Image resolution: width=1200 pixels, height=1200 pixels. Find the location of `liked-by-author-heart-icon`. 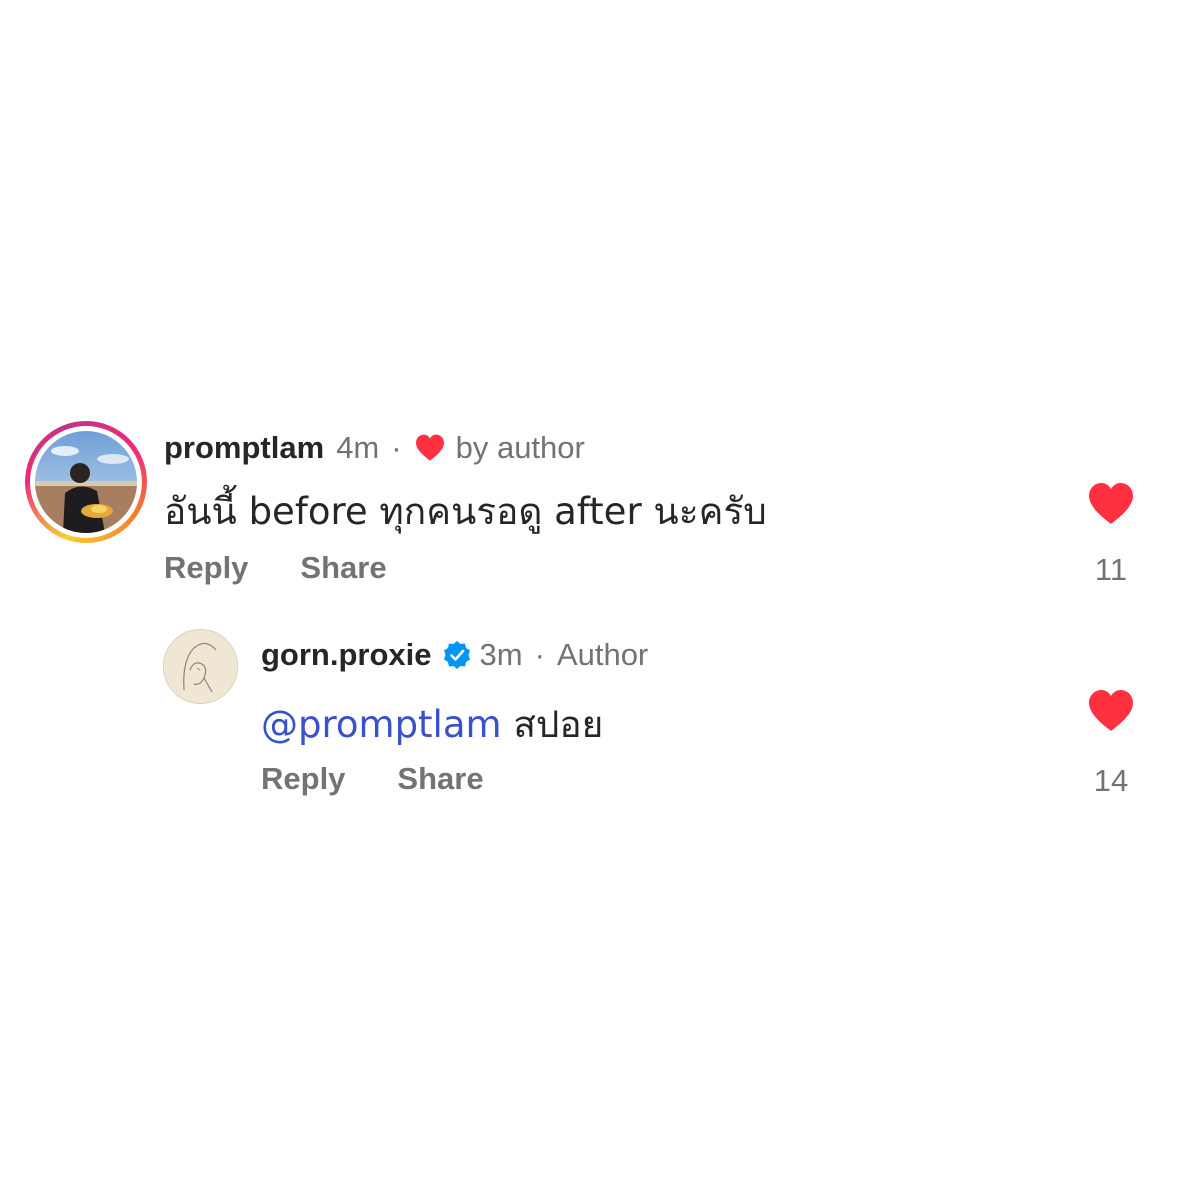

liked-by-author-heart-icon is located at coordinates (430, 448).